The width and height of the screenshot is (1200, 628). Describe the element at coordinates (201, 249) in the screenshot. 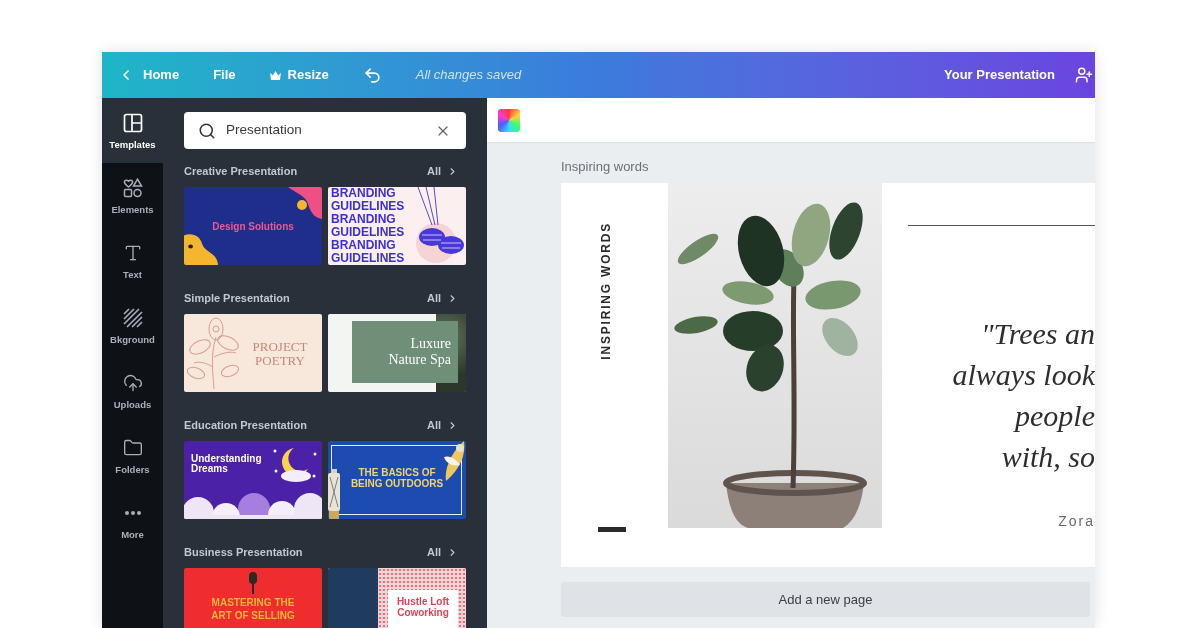

I see `blob-shape` at that location.